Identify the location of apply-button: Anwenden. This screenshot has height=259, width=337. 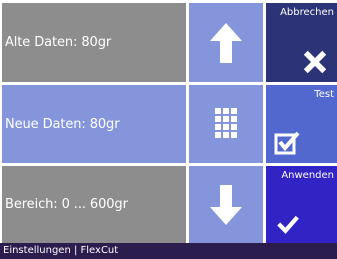
(301, 204).